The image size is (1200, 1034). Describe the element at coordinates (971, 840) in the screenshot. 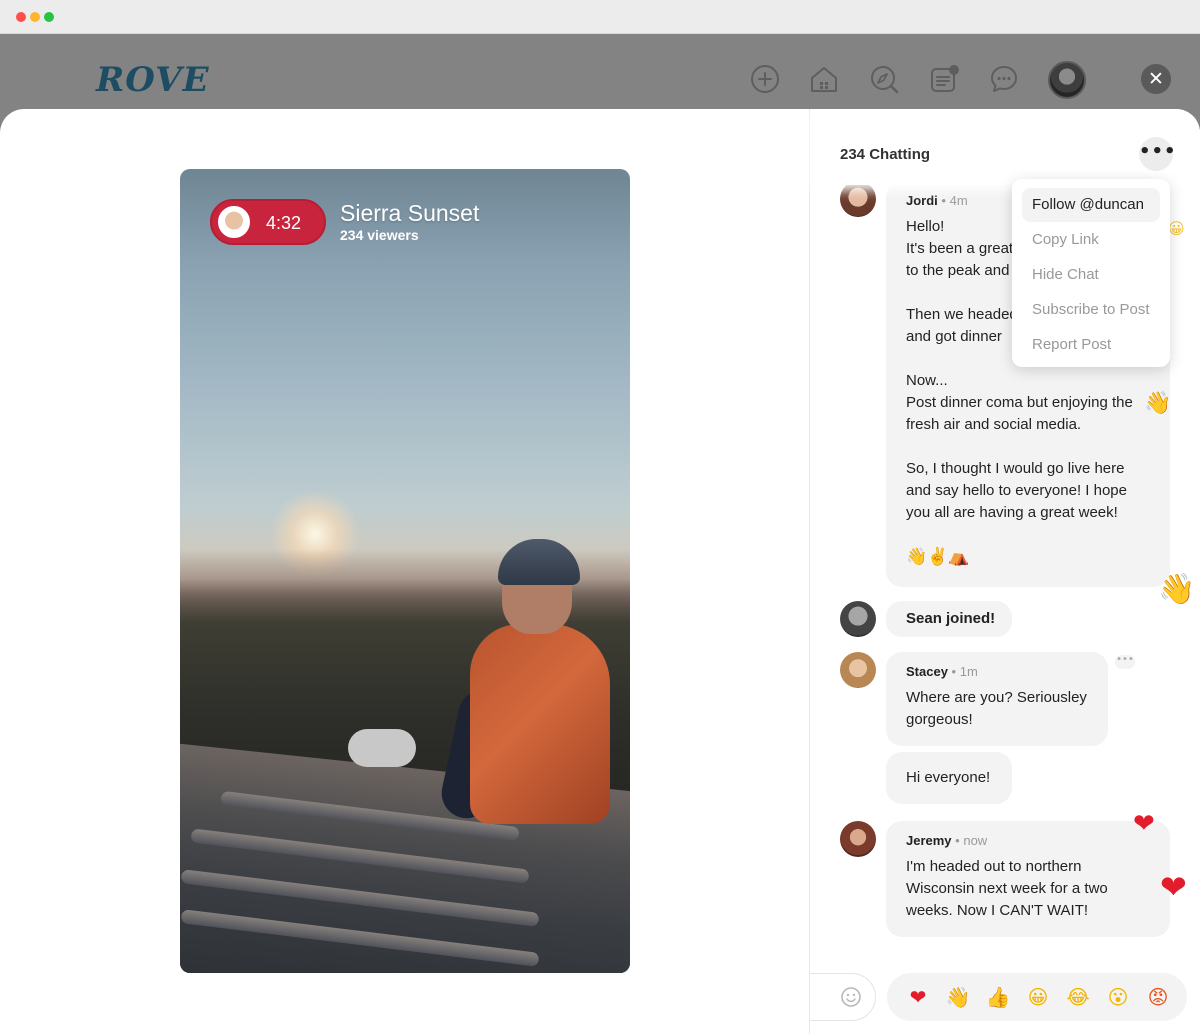

I see `message-time: • now` at that location.